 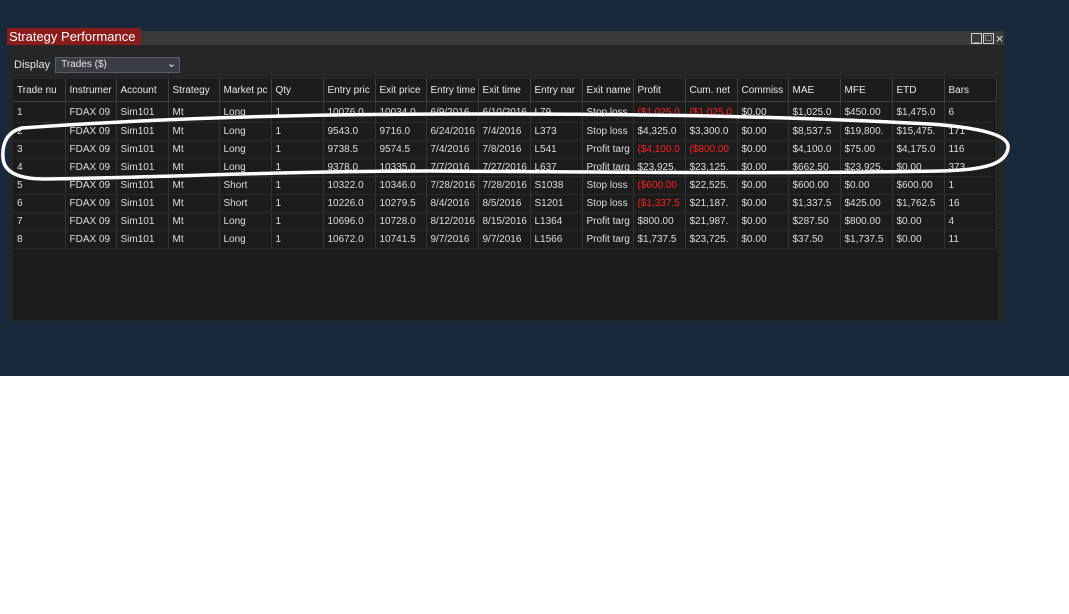 I want to click on table-cell: $425.00, so click(x=866, y=203).